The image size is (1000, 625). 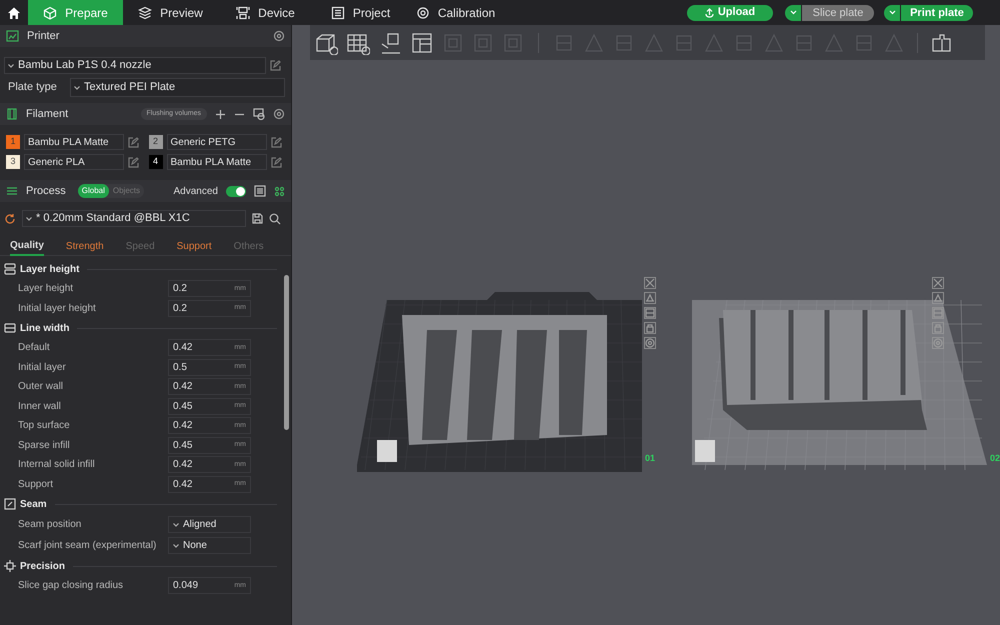 I want to click on field-label: Top surface, so click(x=44, y=426).